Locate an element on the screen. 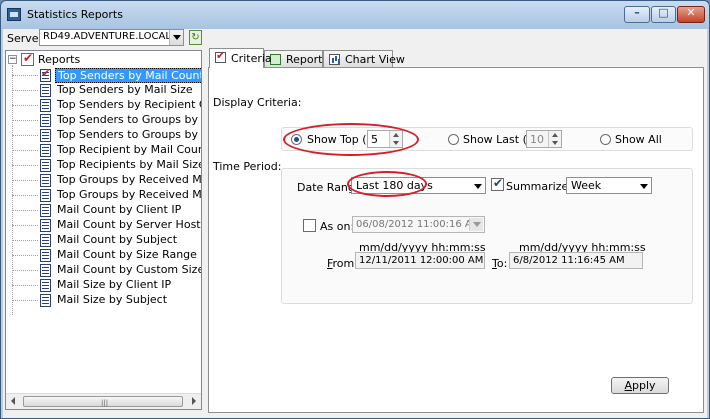 This screenshot has height=419, width=710. tree-item-label: Top Recipients by Mail Size is located at coordinates (129, 164).